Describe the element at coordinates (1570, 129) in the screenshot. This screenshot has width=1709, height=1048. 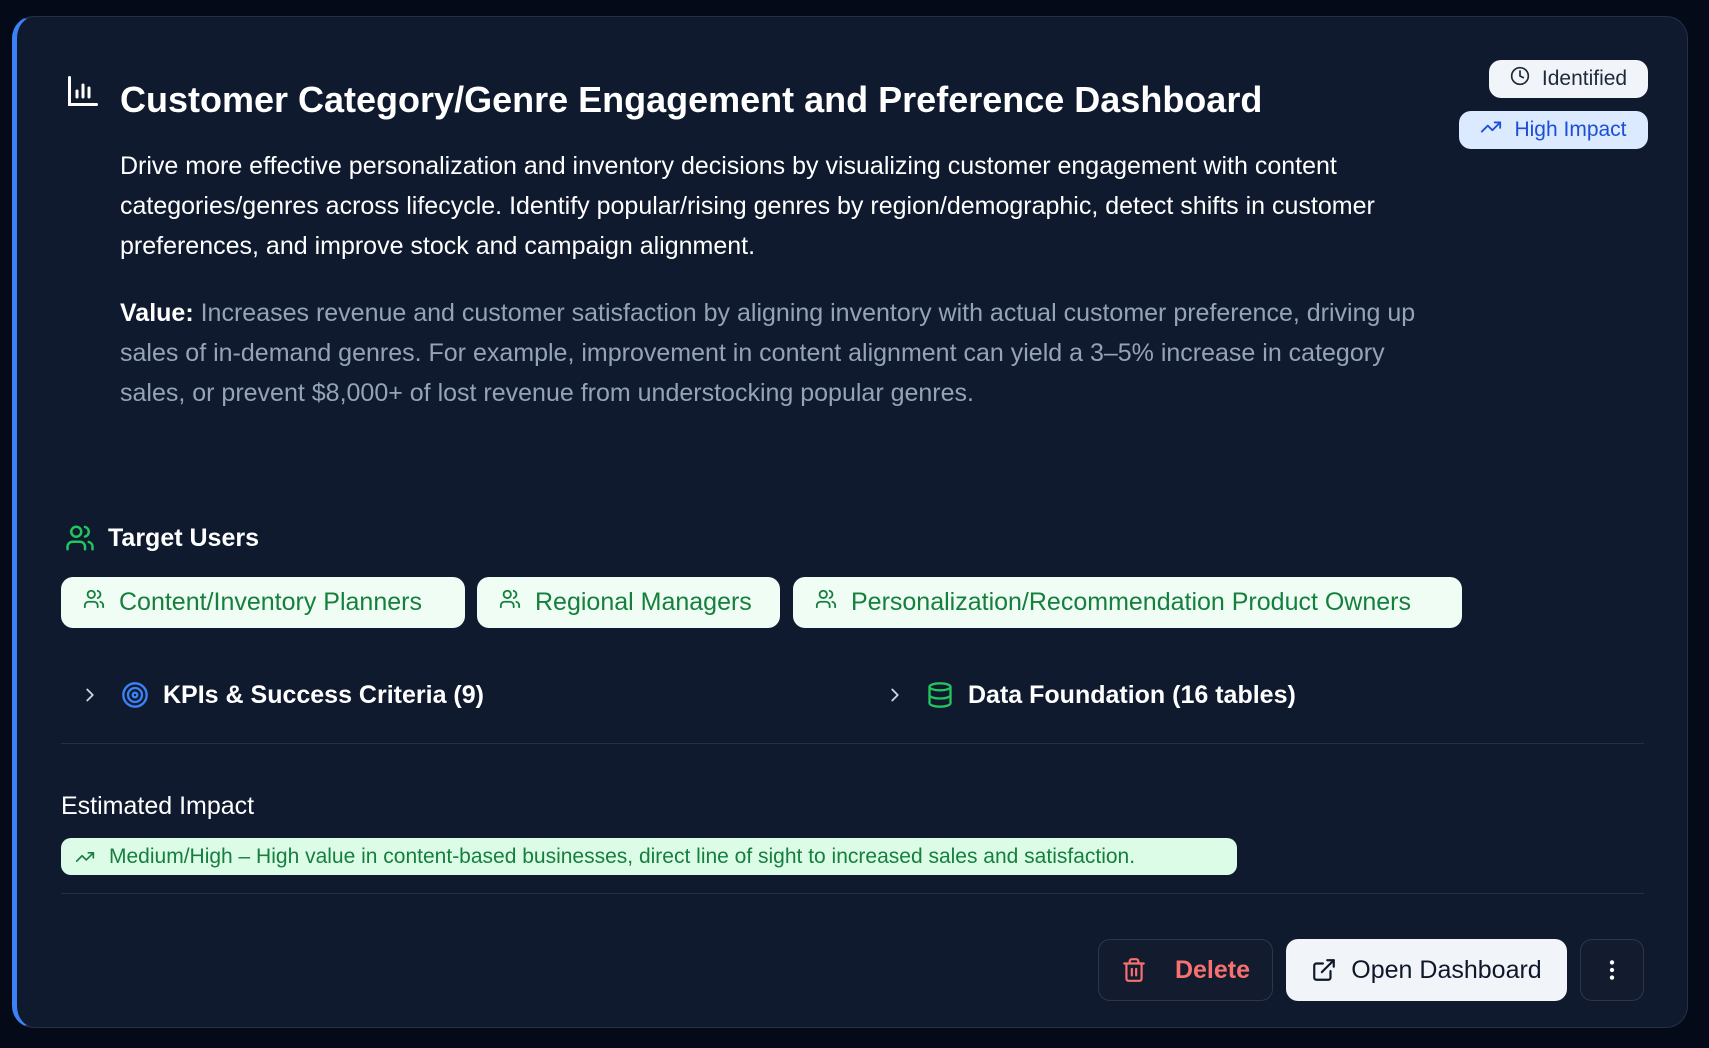
I see `impact-badge-label: High Impact` at that location.